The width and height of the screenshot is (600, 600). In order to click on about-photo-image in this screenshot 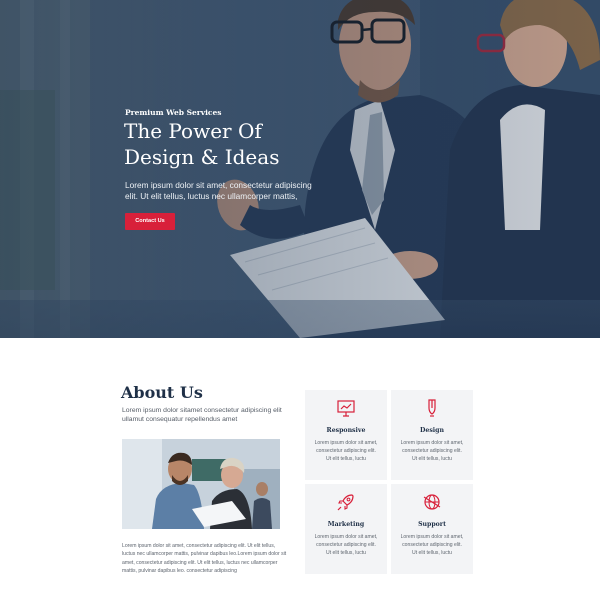, I will do `click(201, 484)`.